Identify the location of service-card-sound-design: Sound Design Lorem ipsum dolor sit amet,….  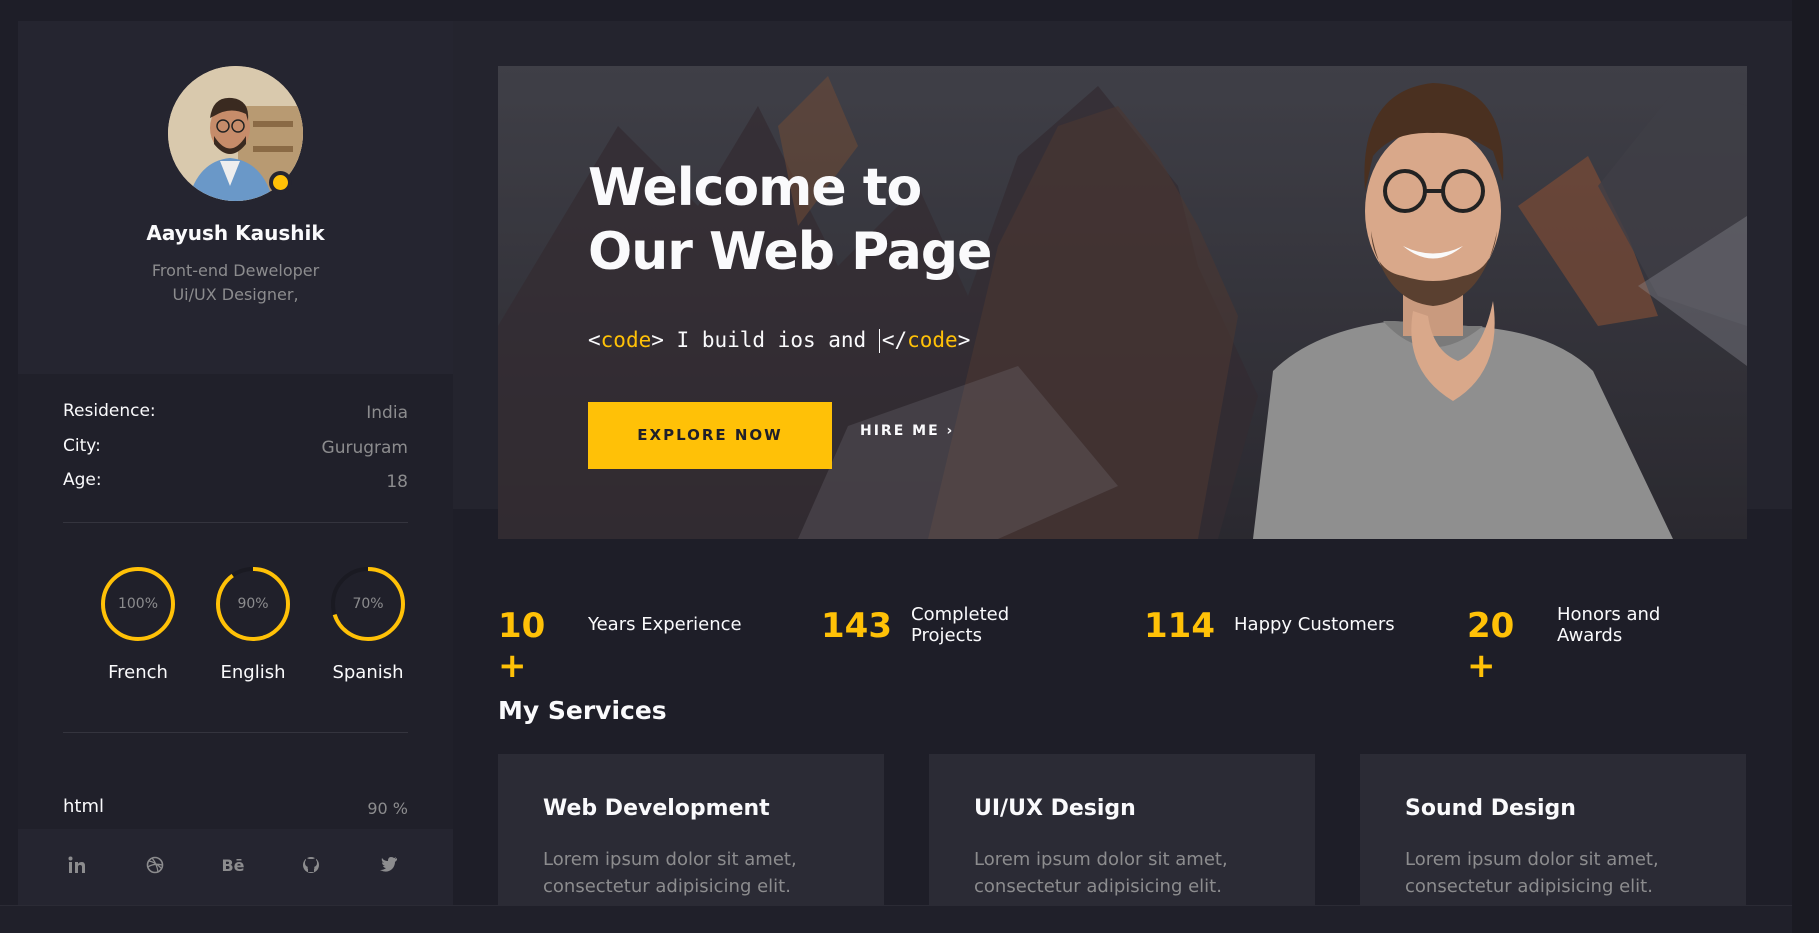
(1553, 829).